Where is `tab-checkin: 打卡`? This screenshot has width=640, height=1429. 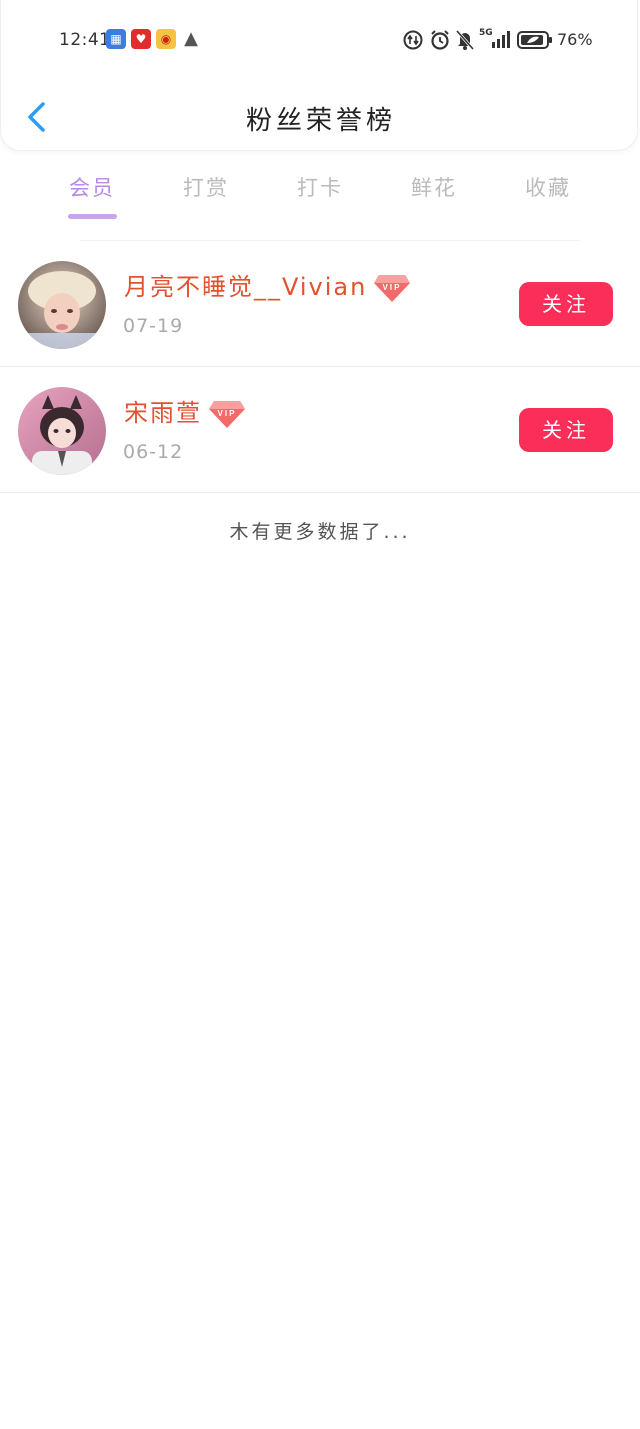
tab-checkin: 打卡 is located at coordinates (320, 187).